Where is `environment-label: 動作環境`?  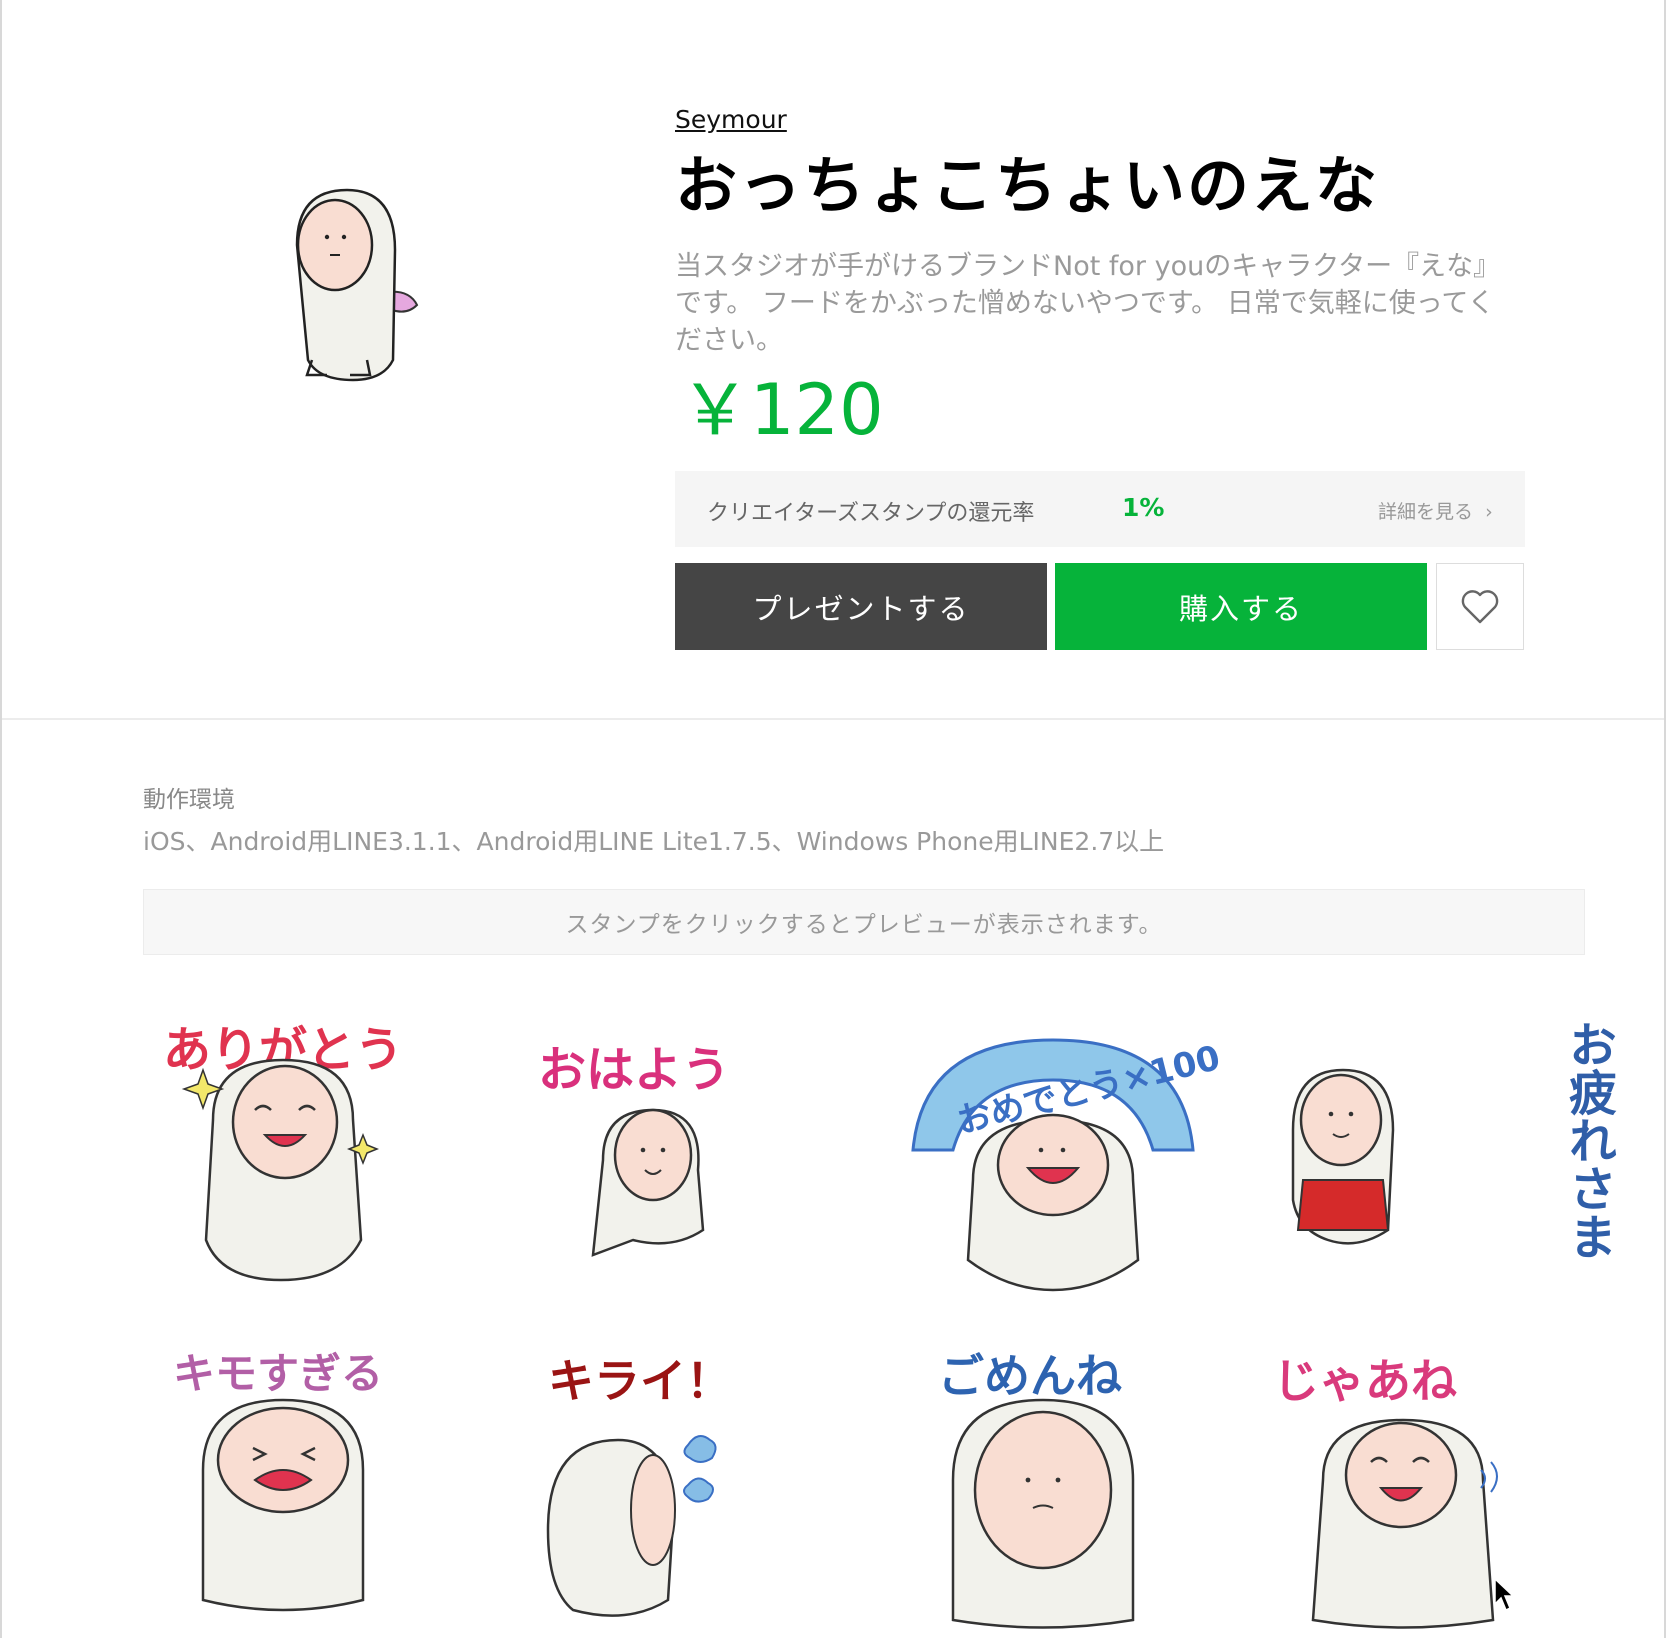 environment-label: 動作環境 is located at coordinates (189, 800).